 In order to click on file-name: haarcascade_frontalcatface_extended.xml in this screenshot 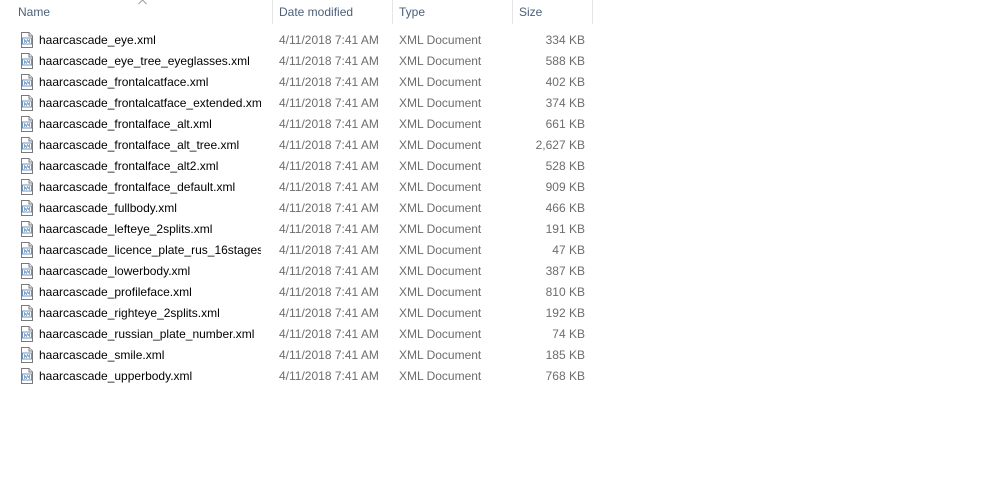, I will do `click(150, 103)`.